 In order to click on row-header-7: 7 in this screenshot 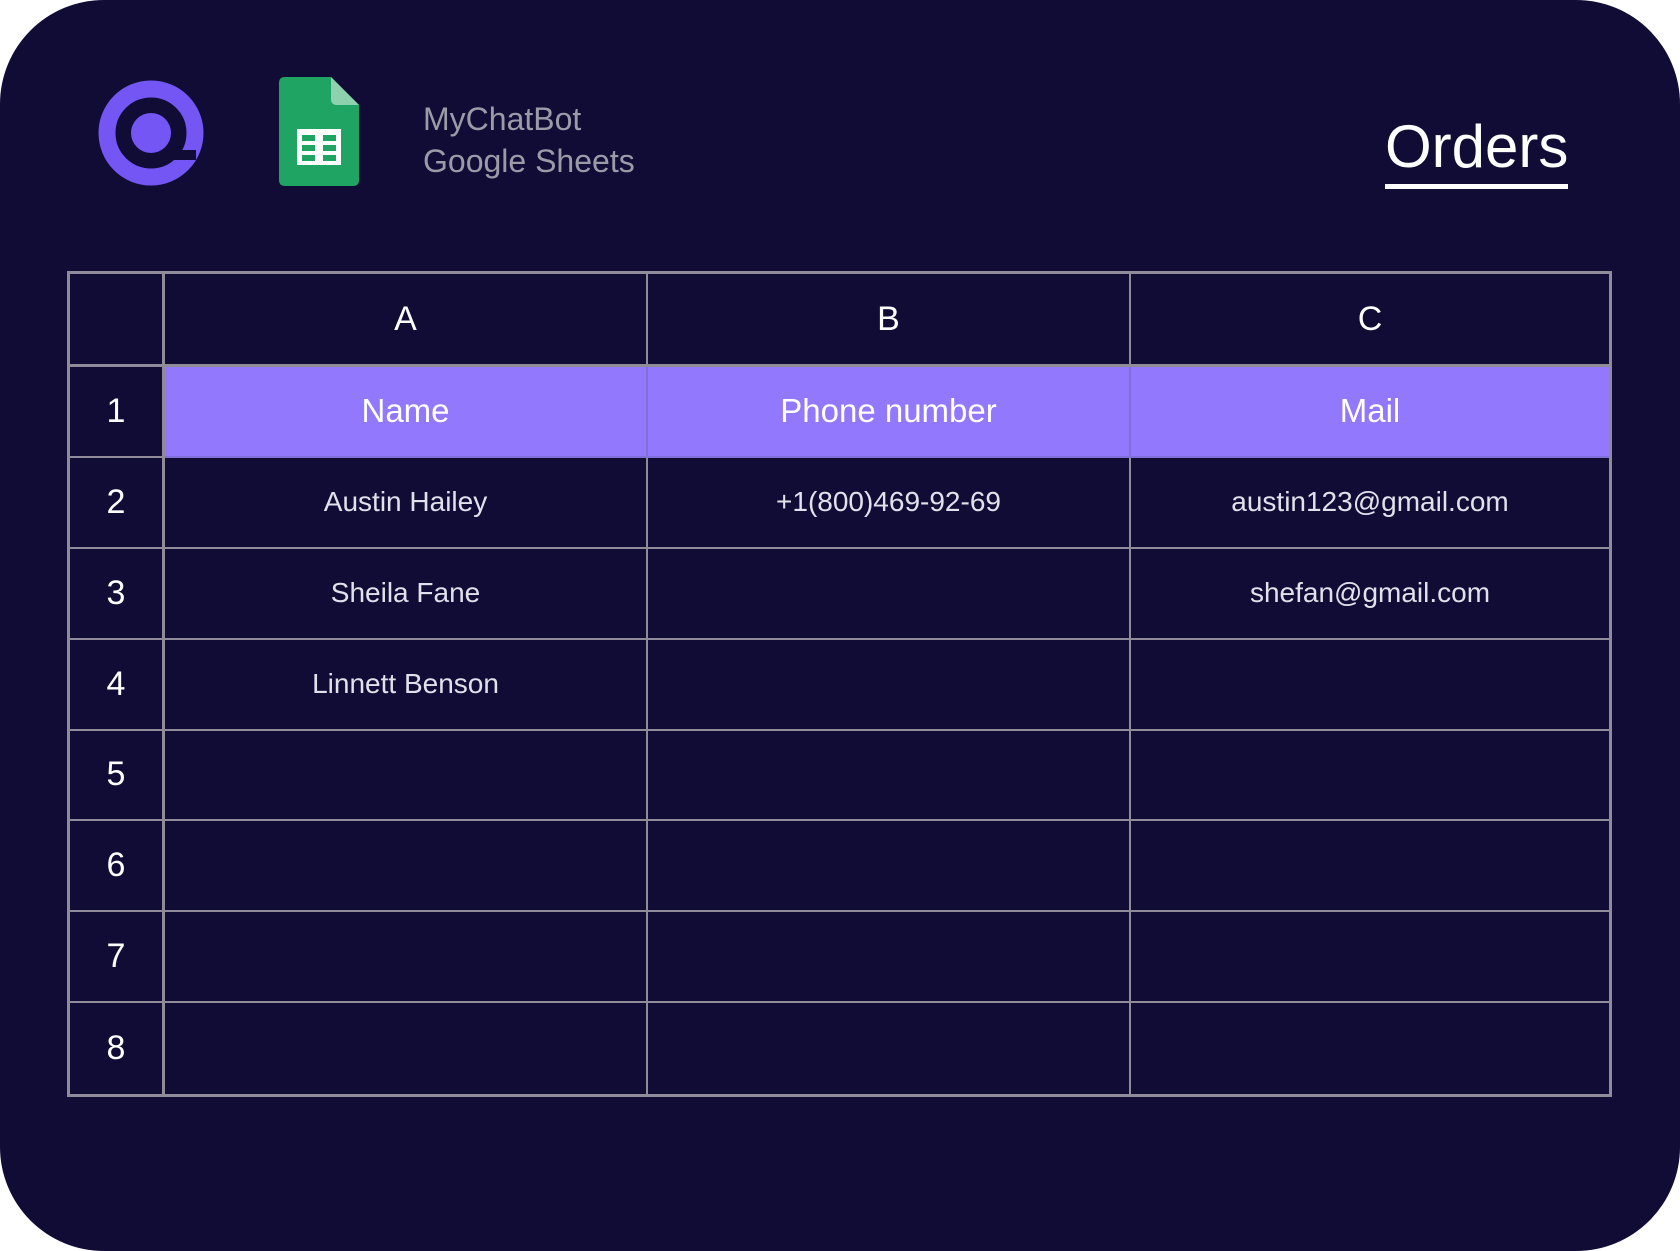, I will do `click(117, 958)`.